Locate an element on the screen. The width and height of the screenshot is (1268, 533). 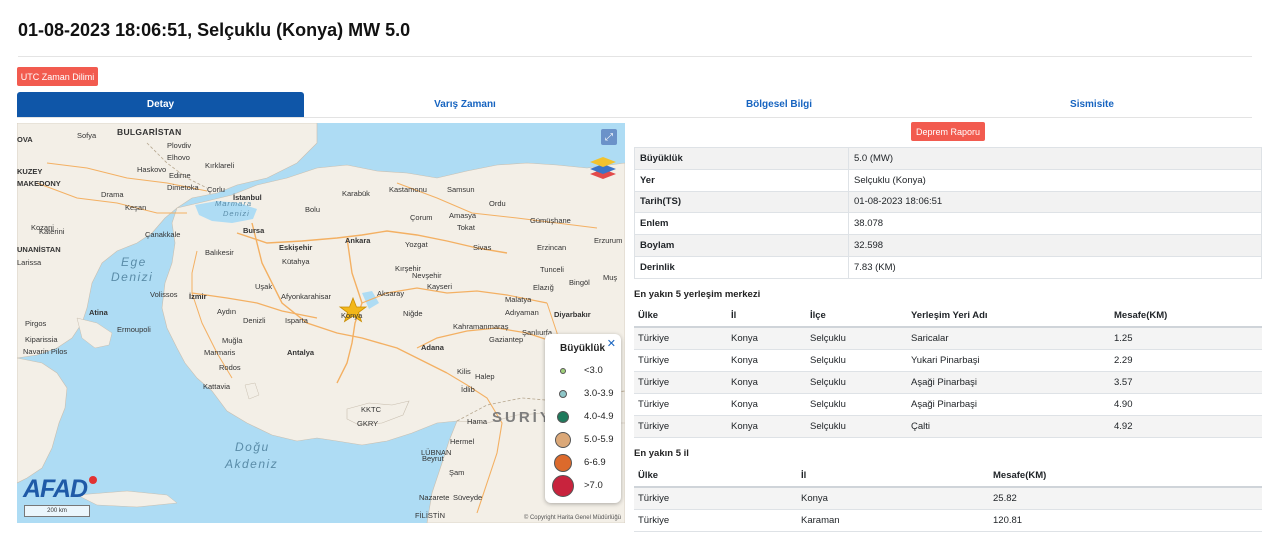
map-label: Çanakkale is located at coordinates (163, 234).